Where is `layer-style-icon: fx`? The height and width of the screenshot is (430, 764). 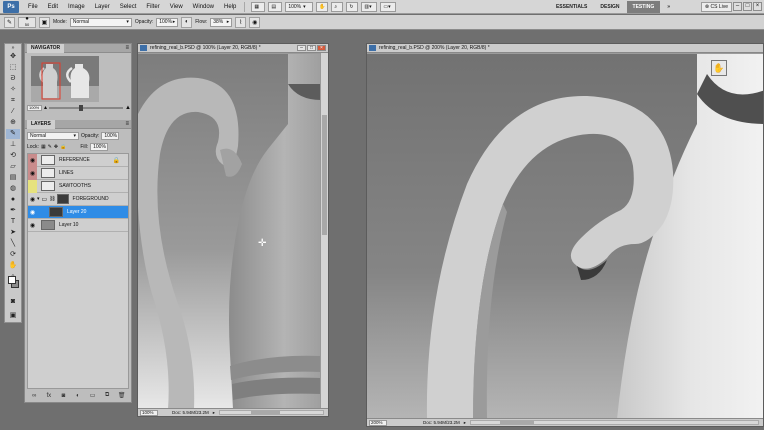 layer-style-icon: fx is located at coordinates (48, 396).